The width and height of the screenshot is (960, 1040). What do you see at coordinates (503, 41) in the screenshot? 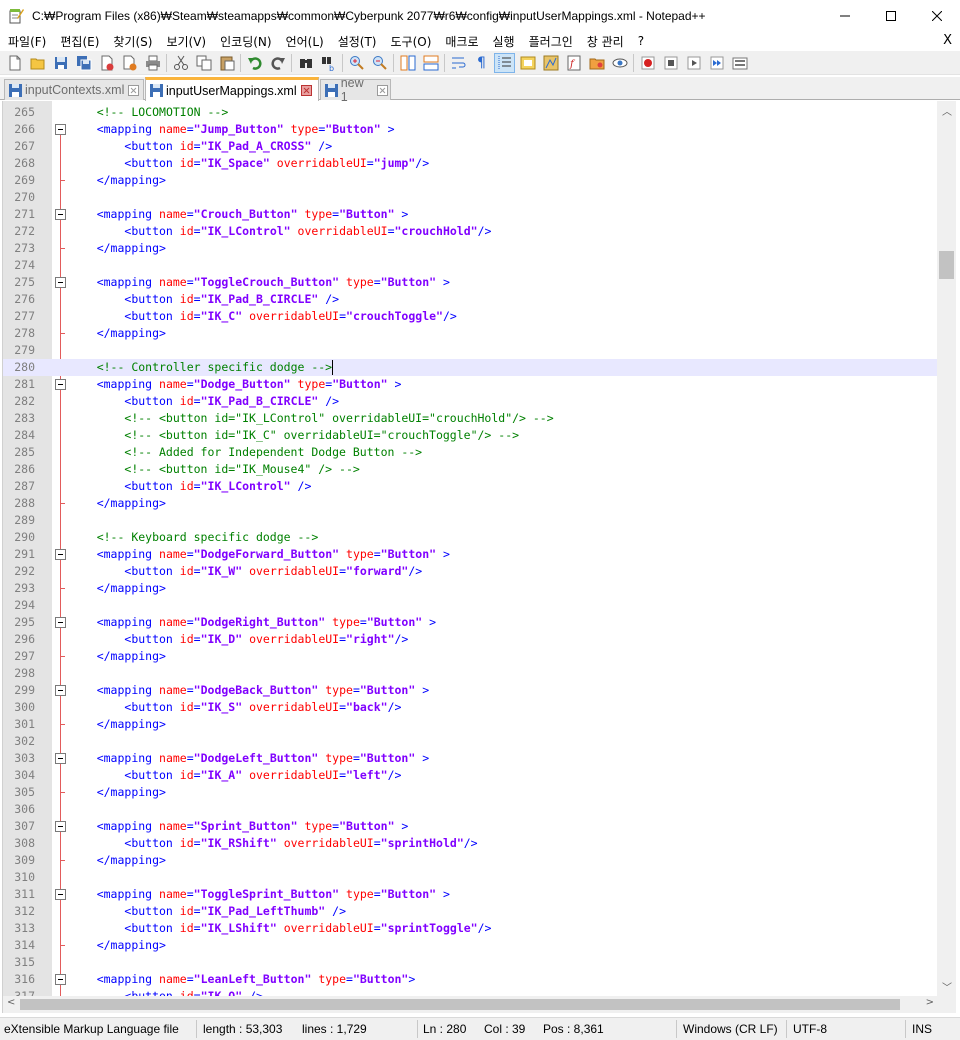
I see `menu-run: 실행` at bounding box center [503, 41].